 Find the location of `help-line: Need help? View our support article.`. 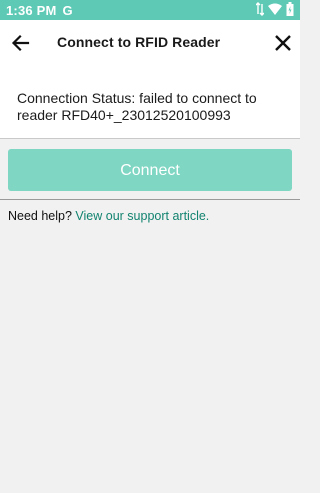

help-line: Need help? View our support article. is located at coordinates (108, 216).